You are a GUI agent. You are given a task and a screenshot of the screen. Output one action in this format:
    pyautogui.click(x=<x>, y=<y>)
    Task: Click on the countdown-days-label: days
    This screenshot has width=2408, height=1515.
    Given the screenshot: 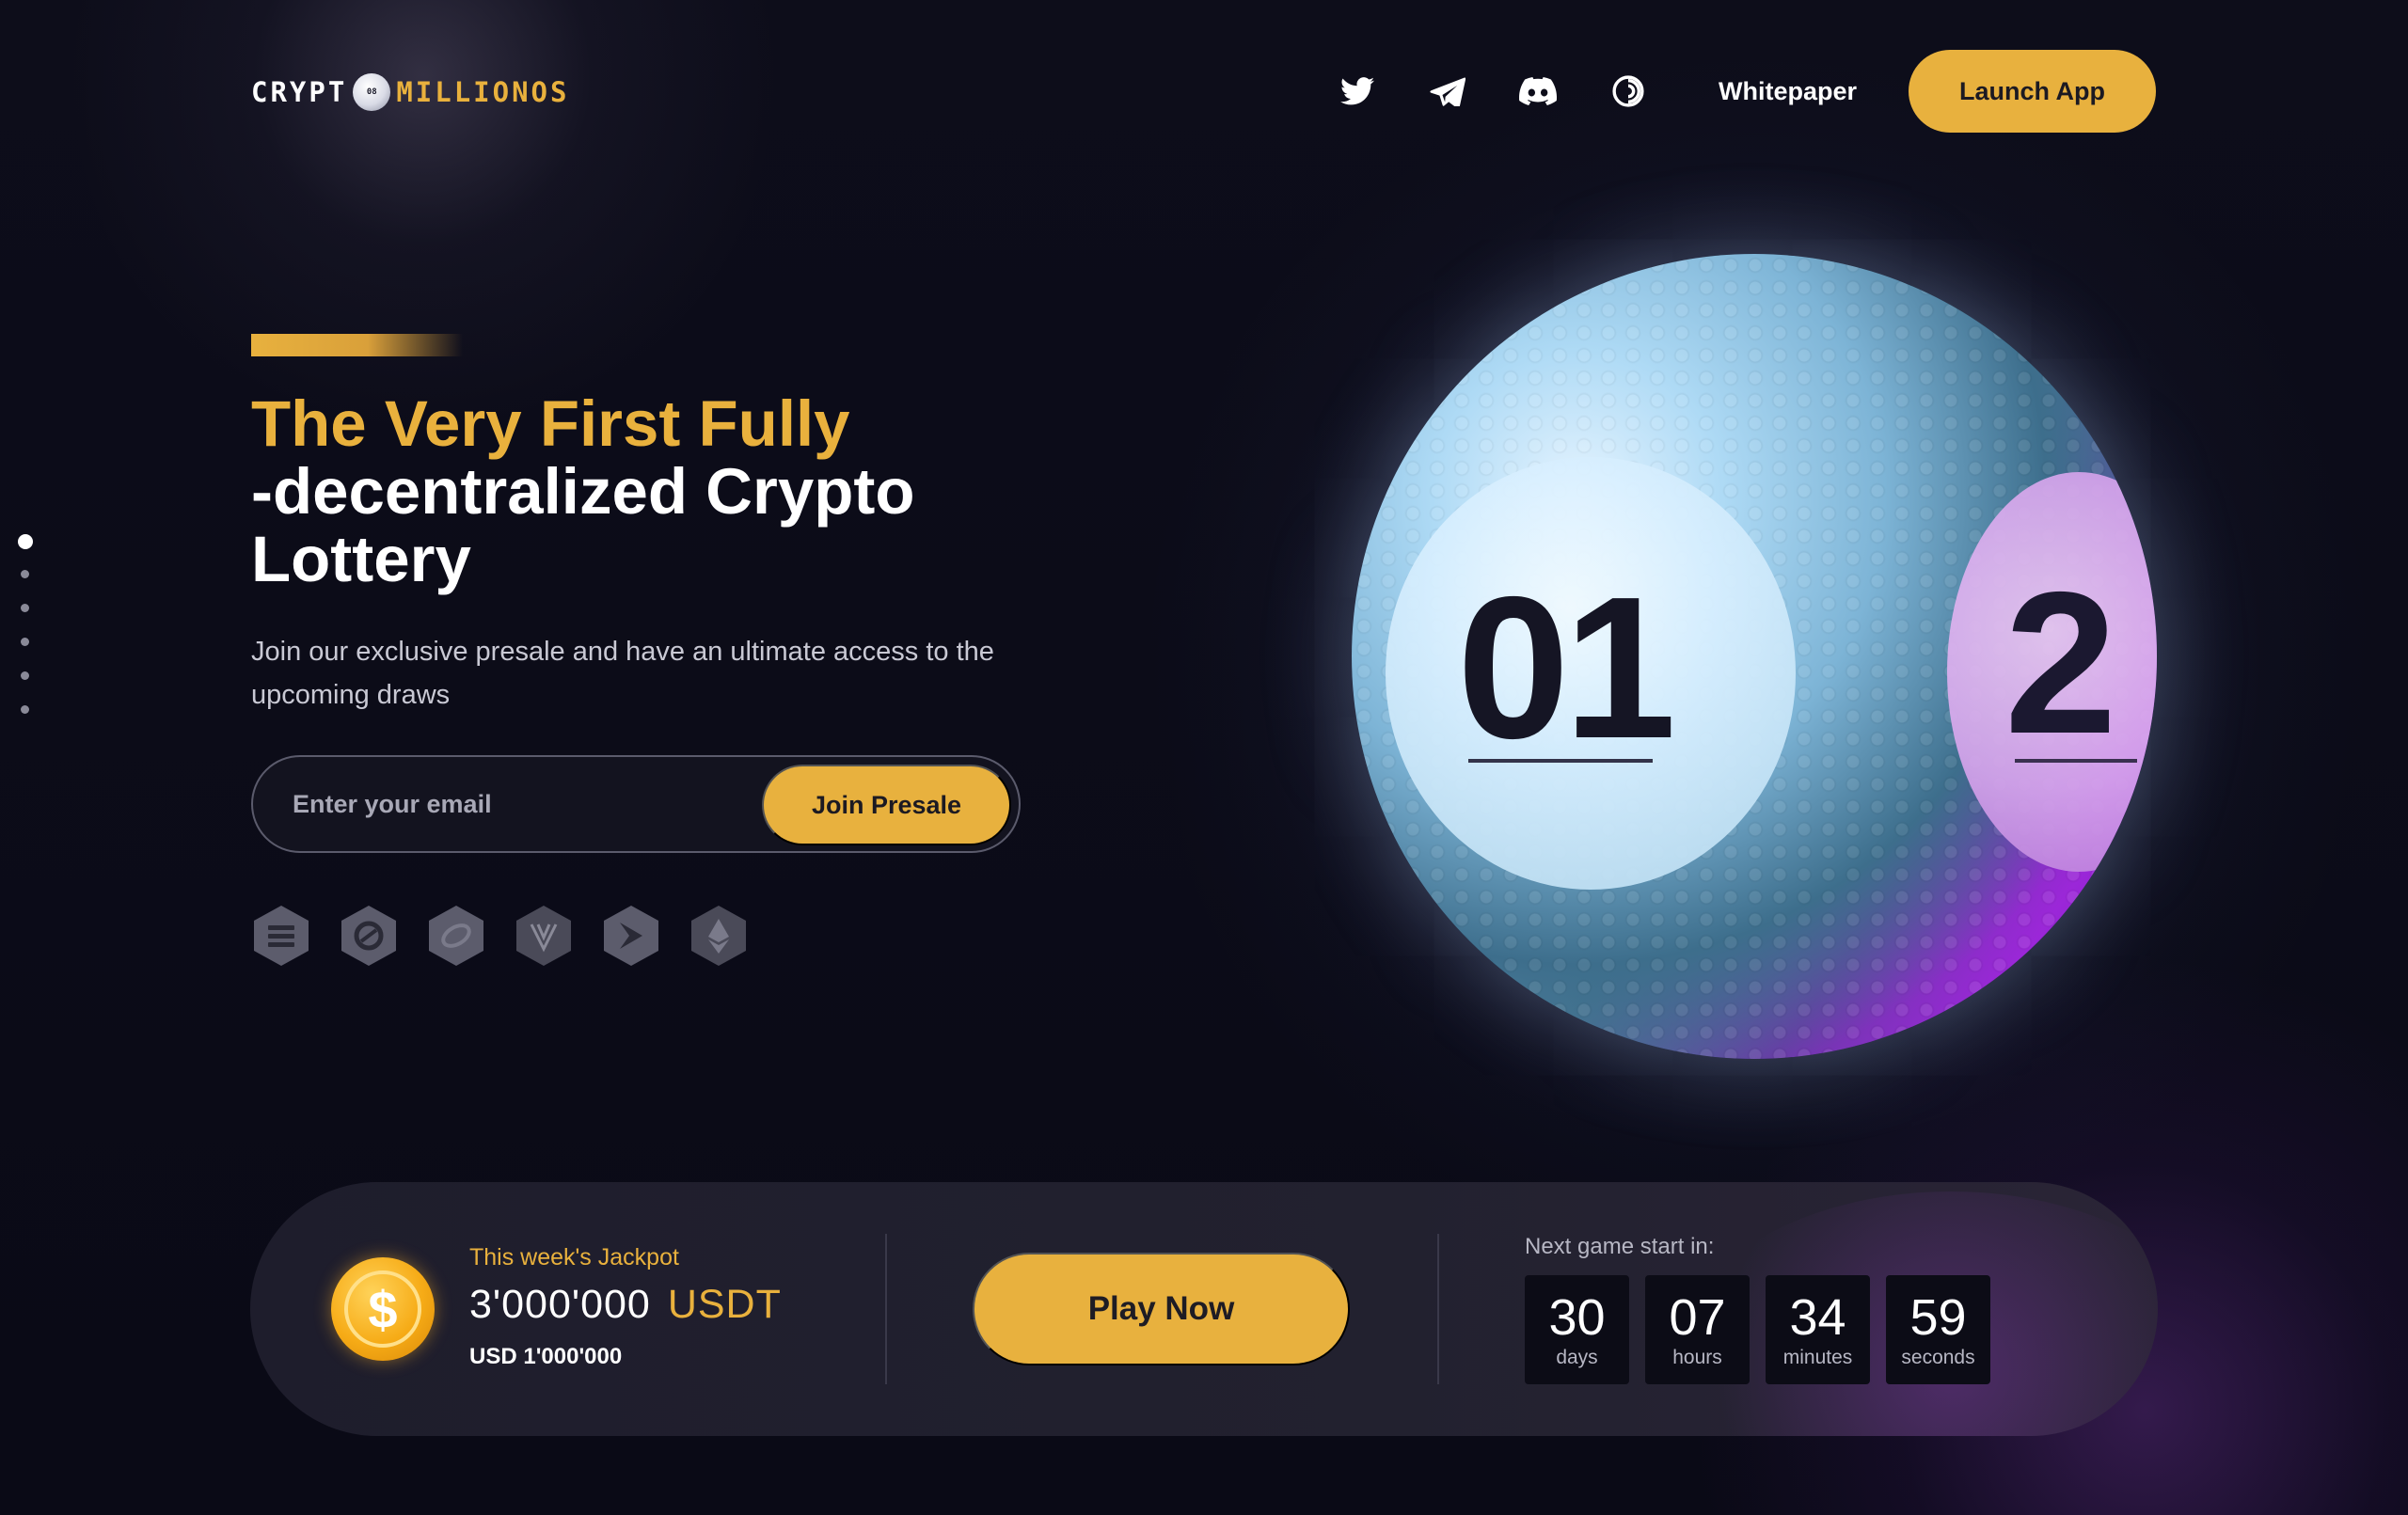 What is the action you would take?
    pyautogui.click(x=1577, y=1357)
    